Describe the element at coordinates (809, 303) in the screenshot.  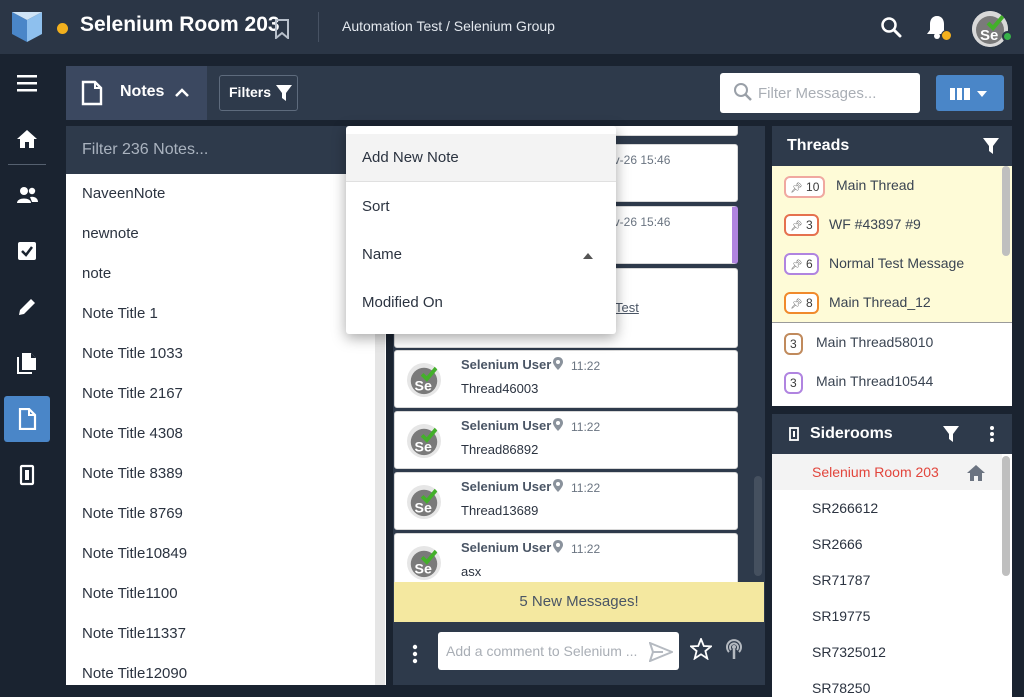
I see `thread-count: 8` at that location.